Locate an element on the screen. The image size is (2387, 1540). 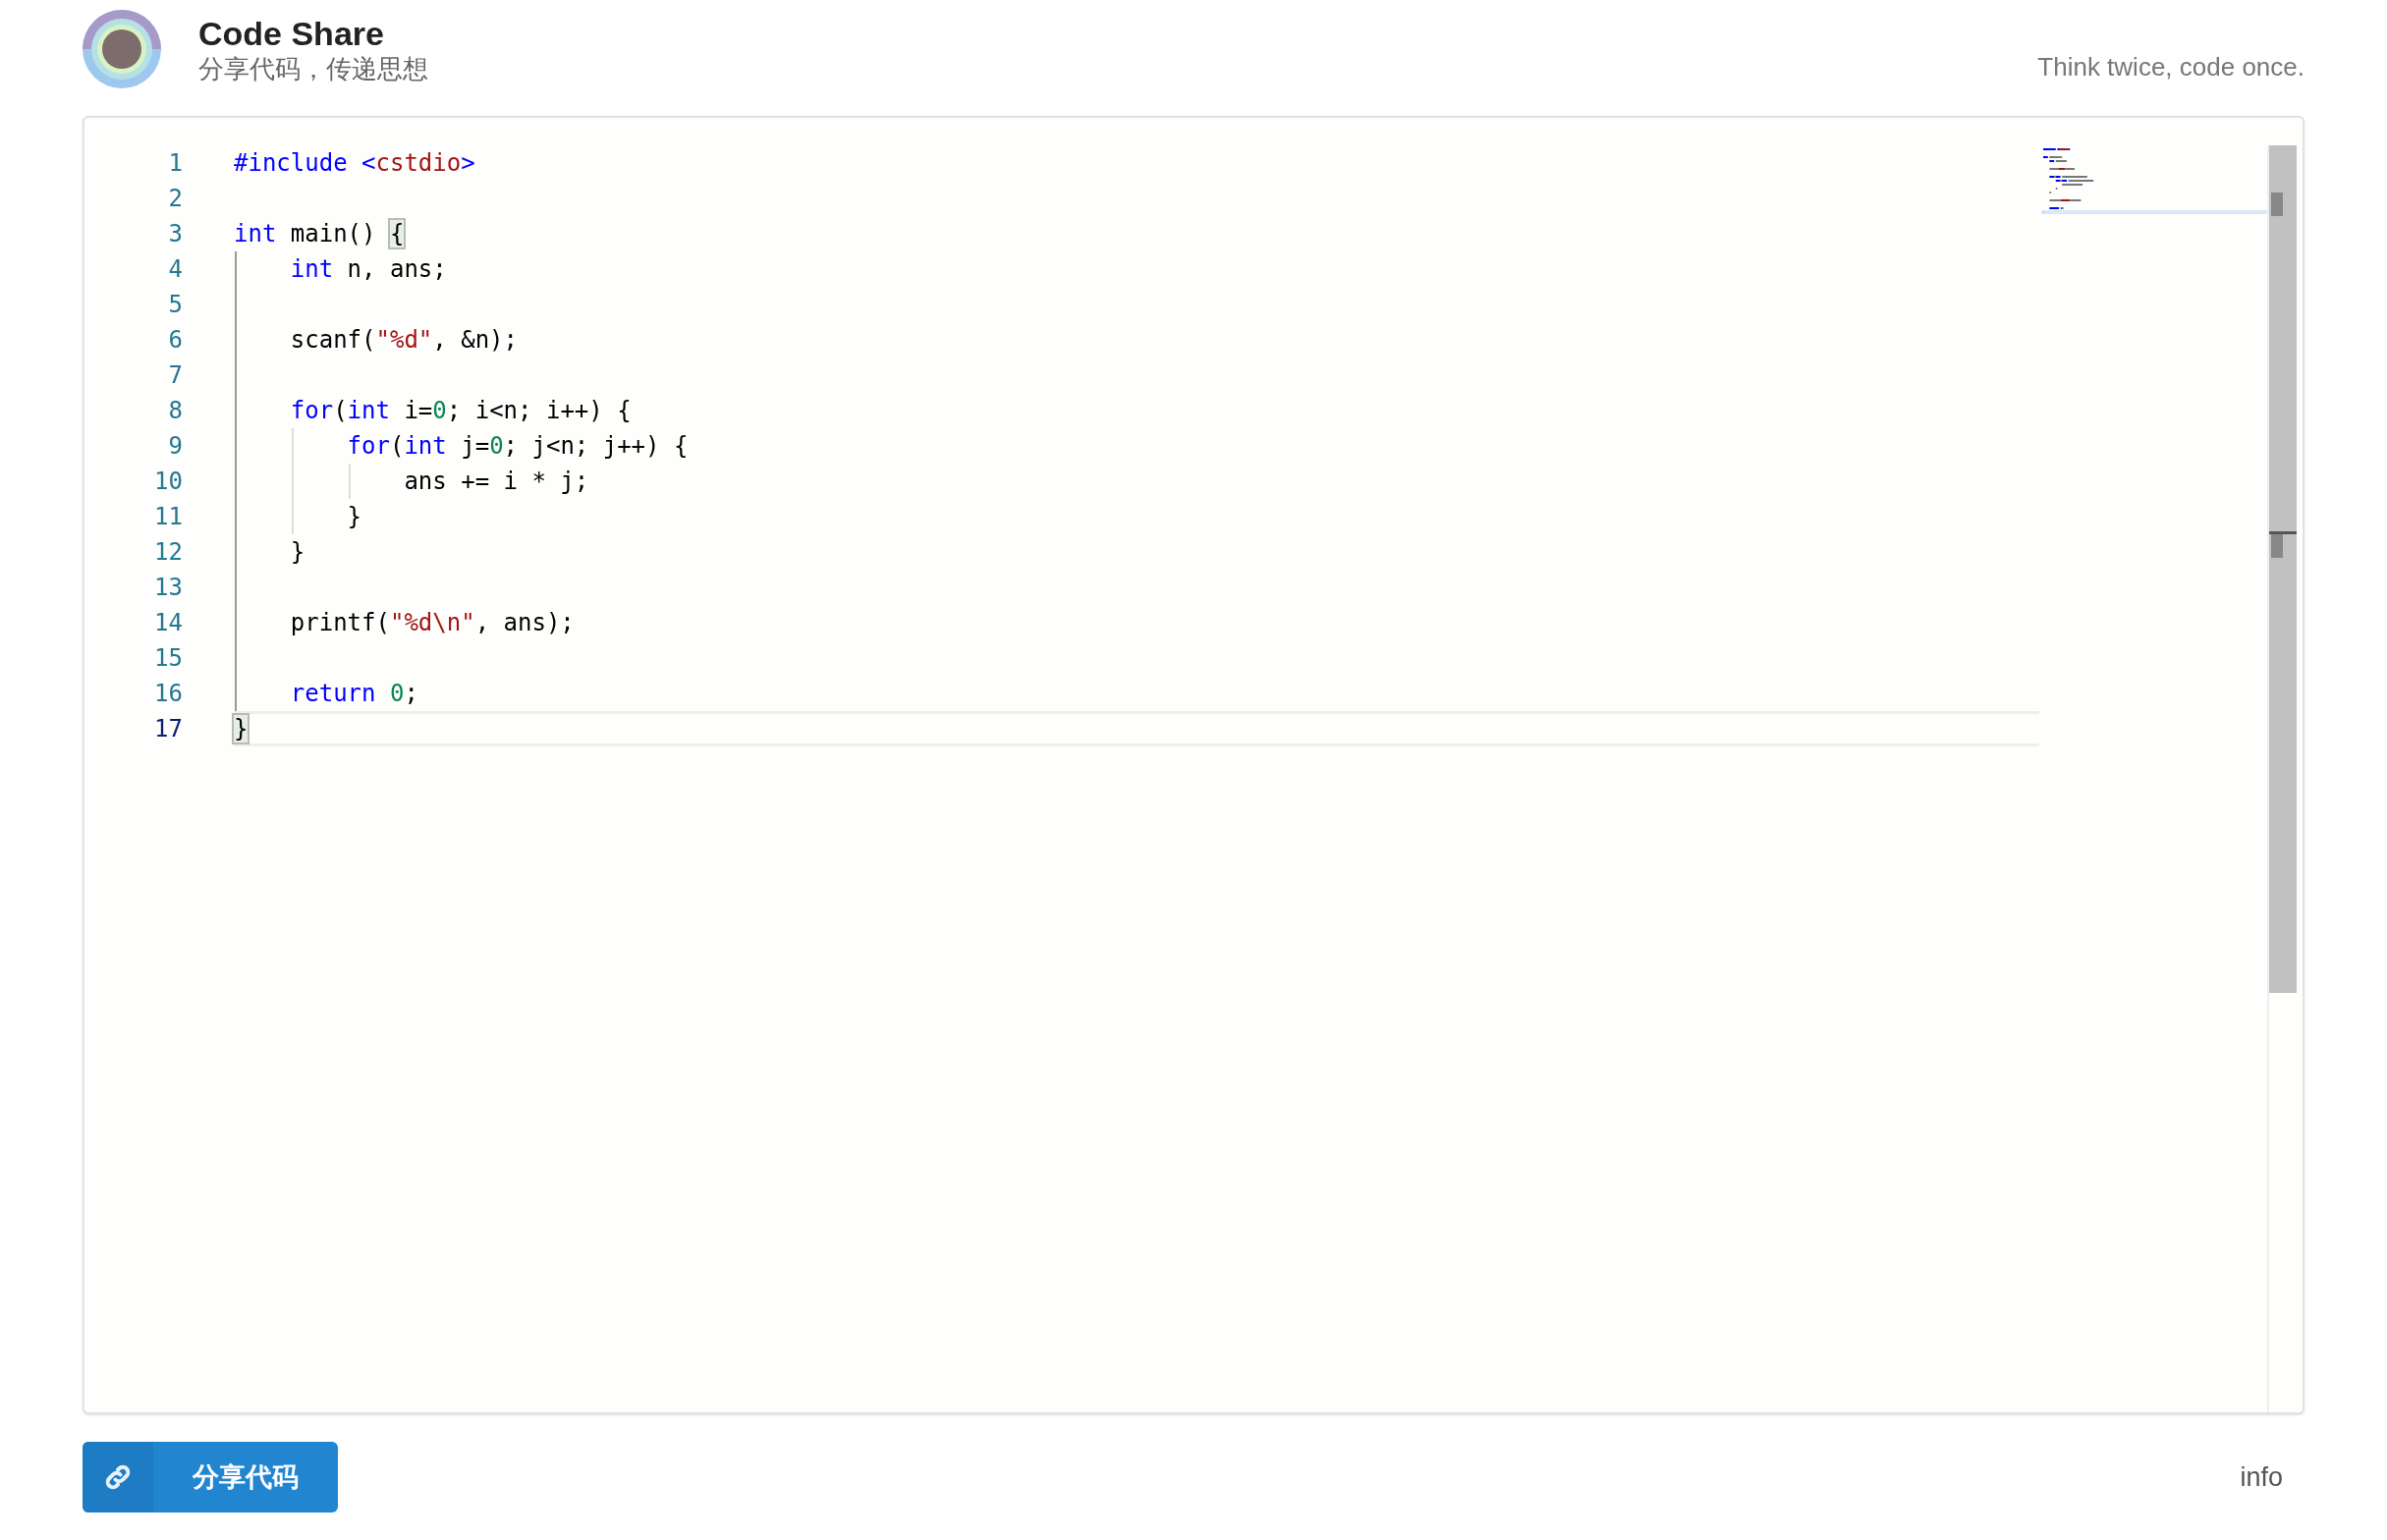
line-number: 14 is located at coordinates (168, 623).